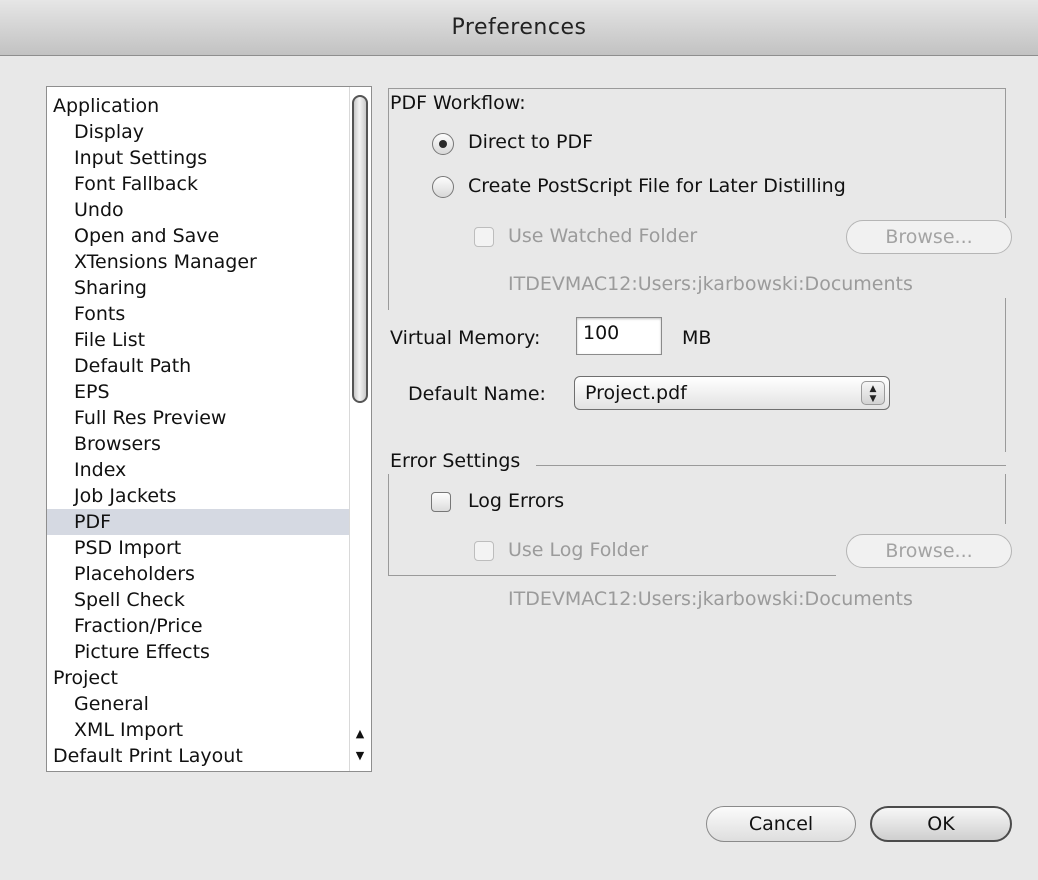 Image resolution: width=1038 pixels, height=880 pixels. What do you see at coordinates (484, 551) in the screenshot?
I see `use-log-folder-checkbox` at bounding box center [484, 551].